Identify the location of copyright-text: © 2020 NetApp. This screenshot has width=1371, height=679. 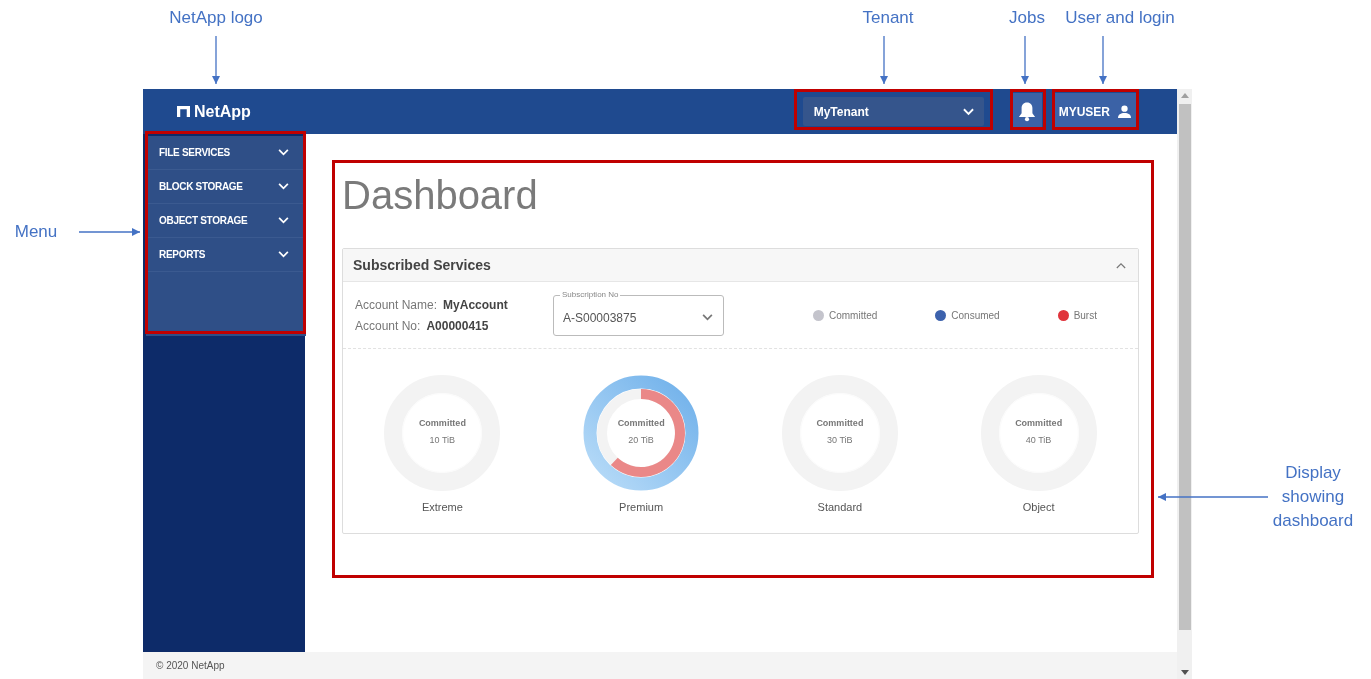
(190, 665).